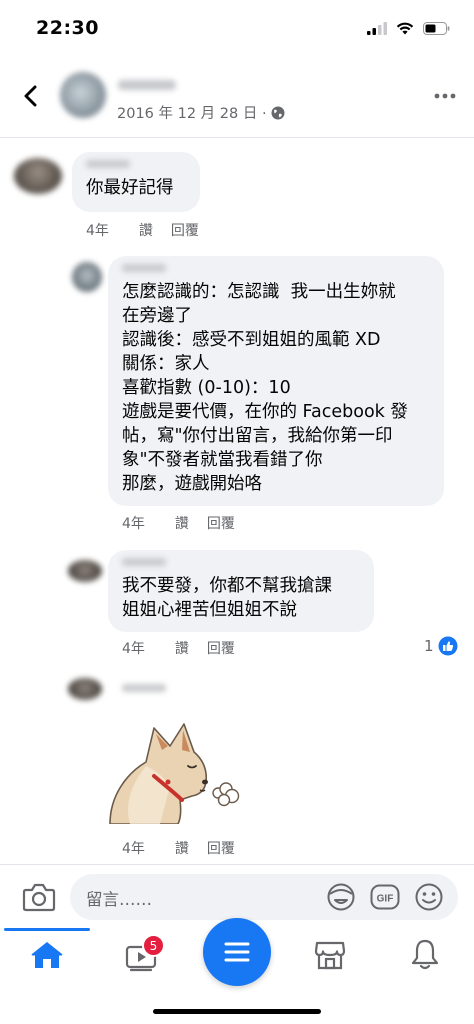 Image resolution: width=474 pixels, height=1024 pixels. What do you see at coordinates (429, 646) in the screenshot?
I see `reaction-count: 1` at bounding box center [429, 646].